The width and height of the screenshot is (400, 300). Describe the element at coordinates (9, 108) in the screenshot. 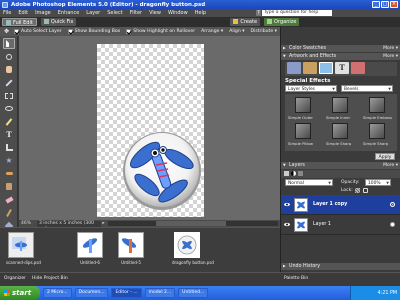

I see `lasso-tool-icon` at that location.